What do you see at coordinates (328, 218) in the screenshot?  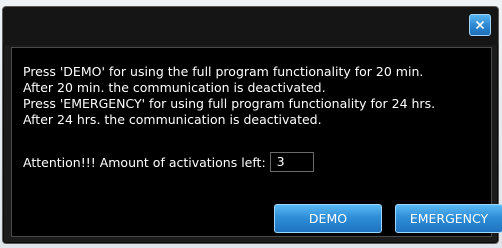 I see `demo-button: DEMO` at bounding box center [328, 218].